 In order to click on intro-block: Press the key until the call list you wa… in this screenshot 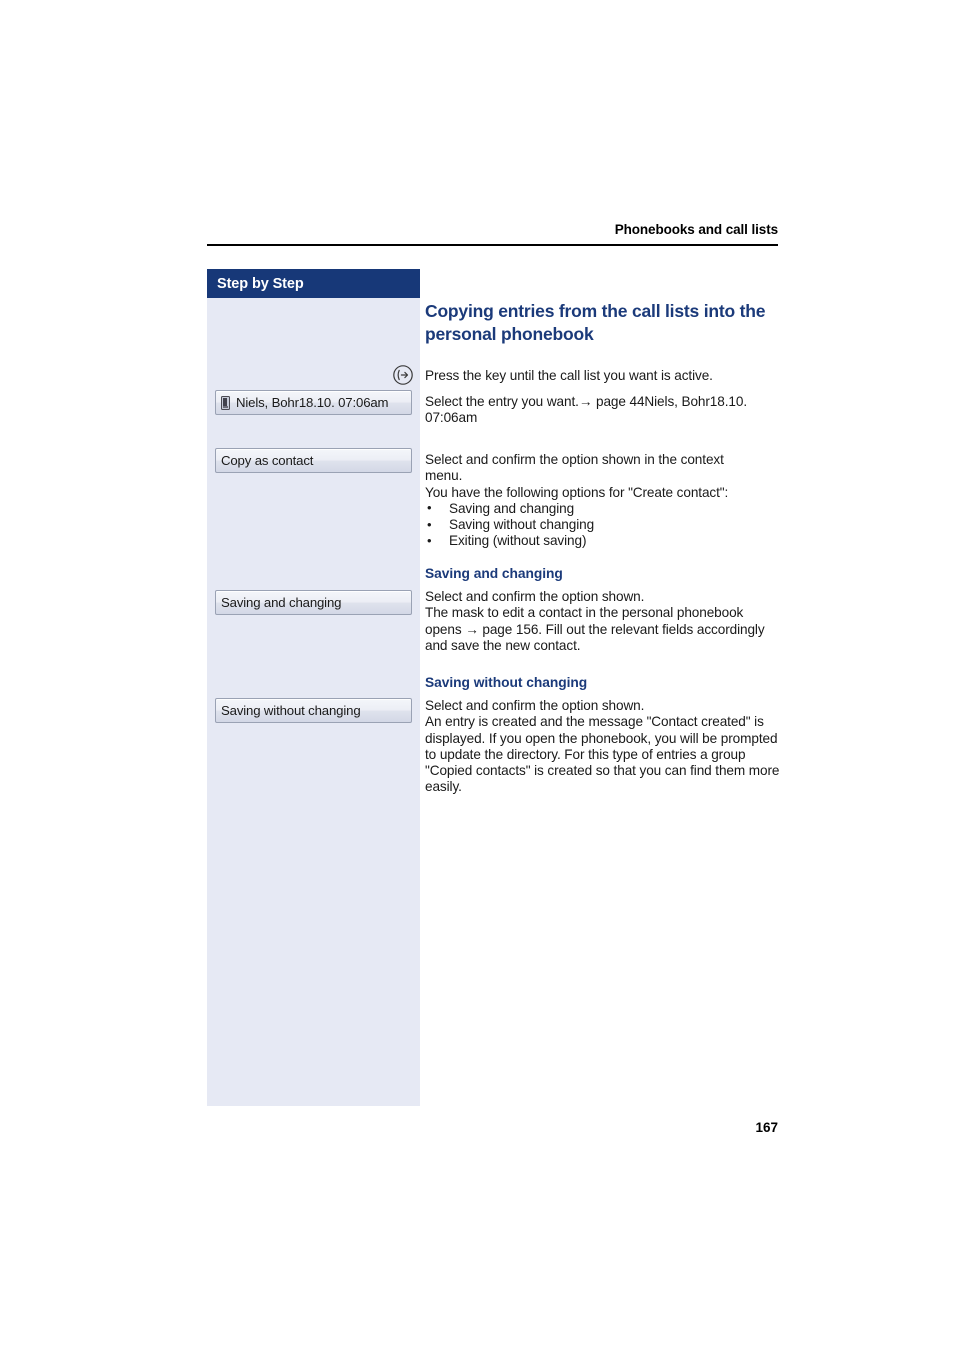, I will do `click(602, 376)`.